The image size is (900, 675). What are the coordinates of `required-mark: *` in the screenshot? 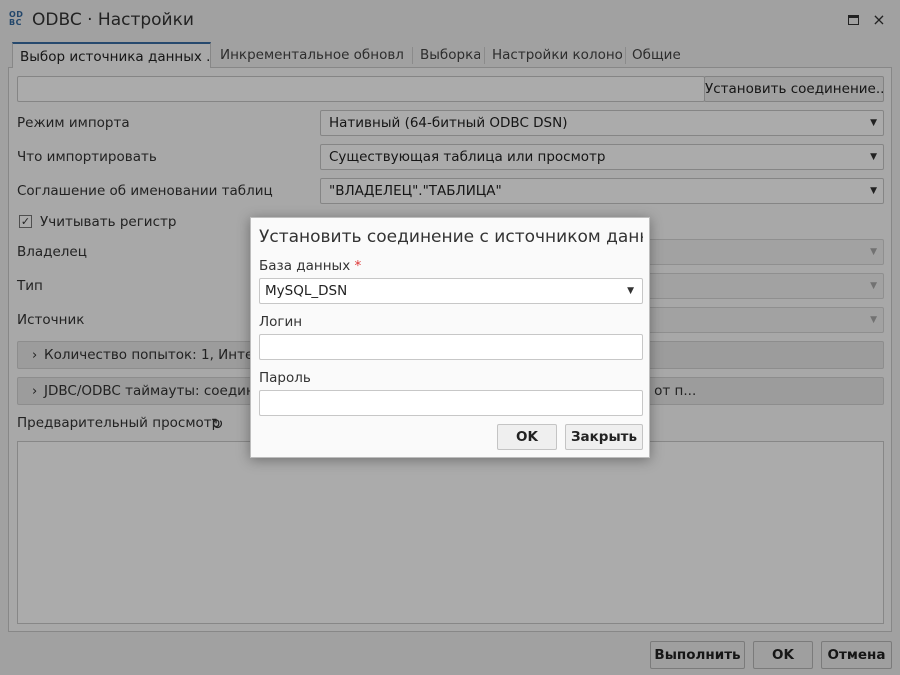 It's located at (358, 266).